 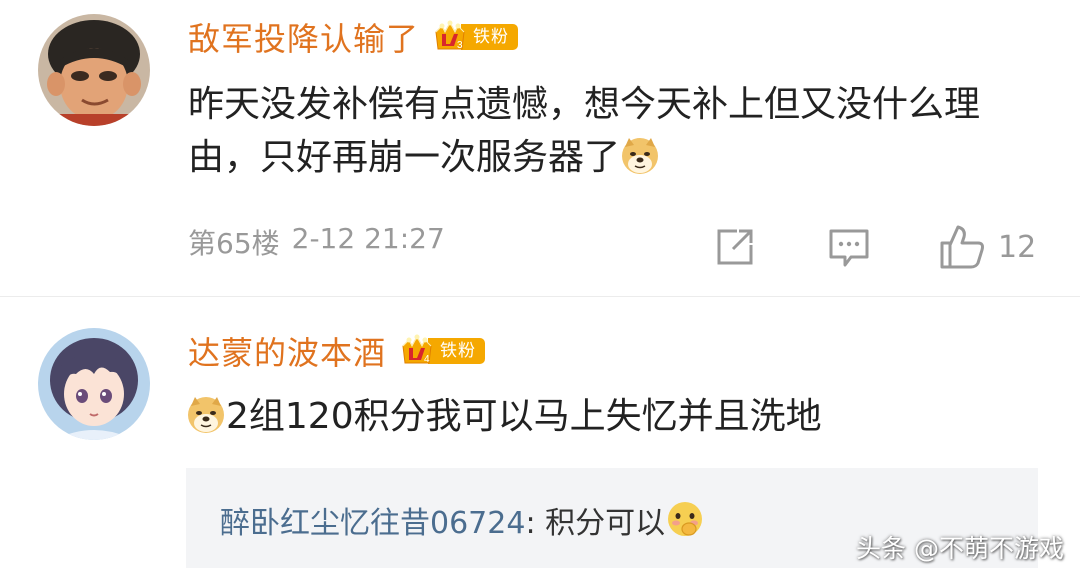 What do you see at coordinates (685, 519) in the screenshot?
I see `shy-face-emoji-icon` at bounding box center [685, 519].